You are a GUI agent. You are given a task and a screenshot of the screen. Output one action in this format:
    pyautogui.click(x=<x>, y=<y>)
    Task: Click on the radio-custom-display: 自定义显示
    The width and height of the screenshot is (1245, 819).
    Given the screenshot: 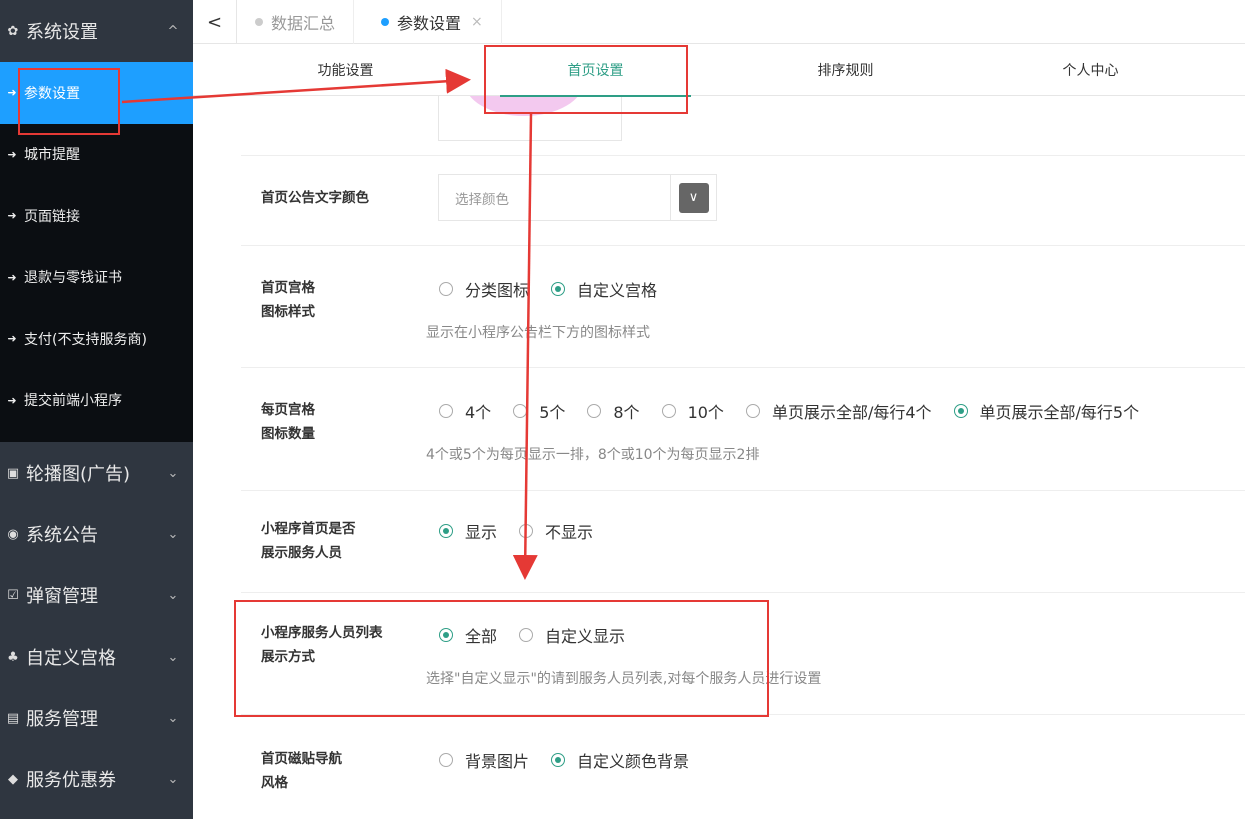 What is the action you would take?
    pyautogui.click(x=572, y=635)
    